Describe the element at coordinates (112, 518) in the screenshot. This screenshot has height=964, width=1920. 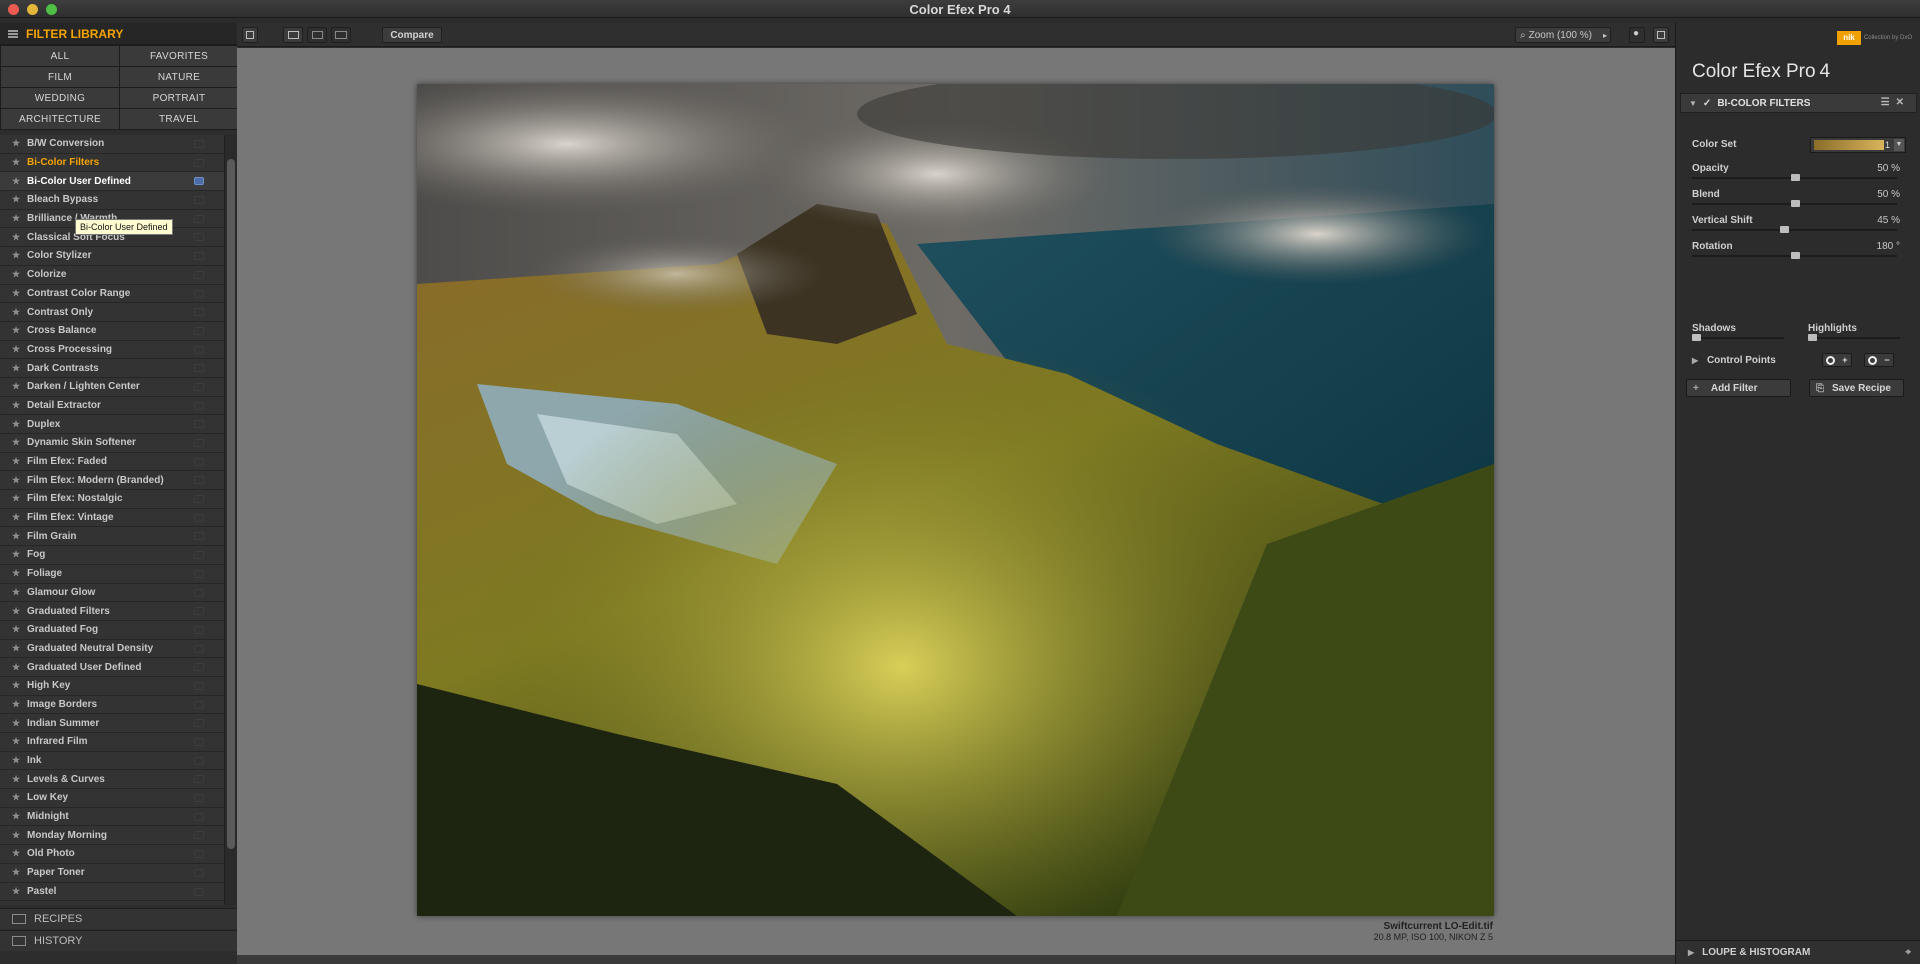
I see `filter-list-item: ★ Film Efex: Vintage` at that location.